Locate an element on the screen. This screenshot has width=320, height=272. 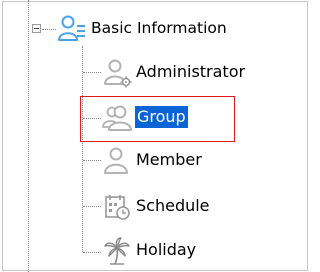
tree-node-member: Member is located at coordinates (150, 161).